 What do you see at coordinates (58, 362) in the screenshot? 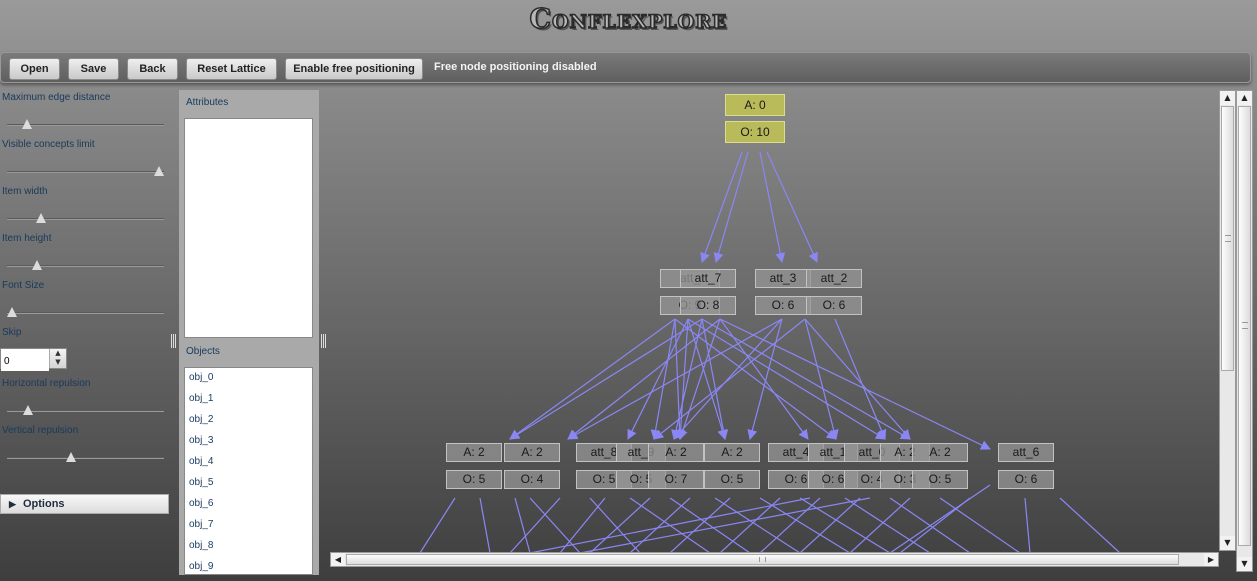
I see `stepper-down-icon: ▼` at bounding box center [58, 362].